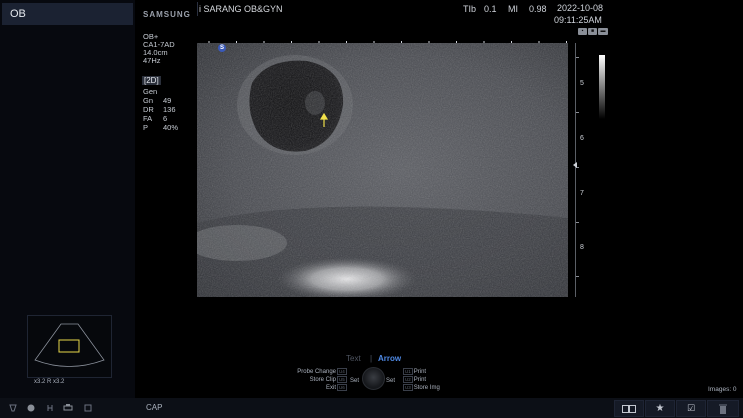 This screenshot has width=743, height=418. I want to click on disk-icon: ■, so click(592, 31).